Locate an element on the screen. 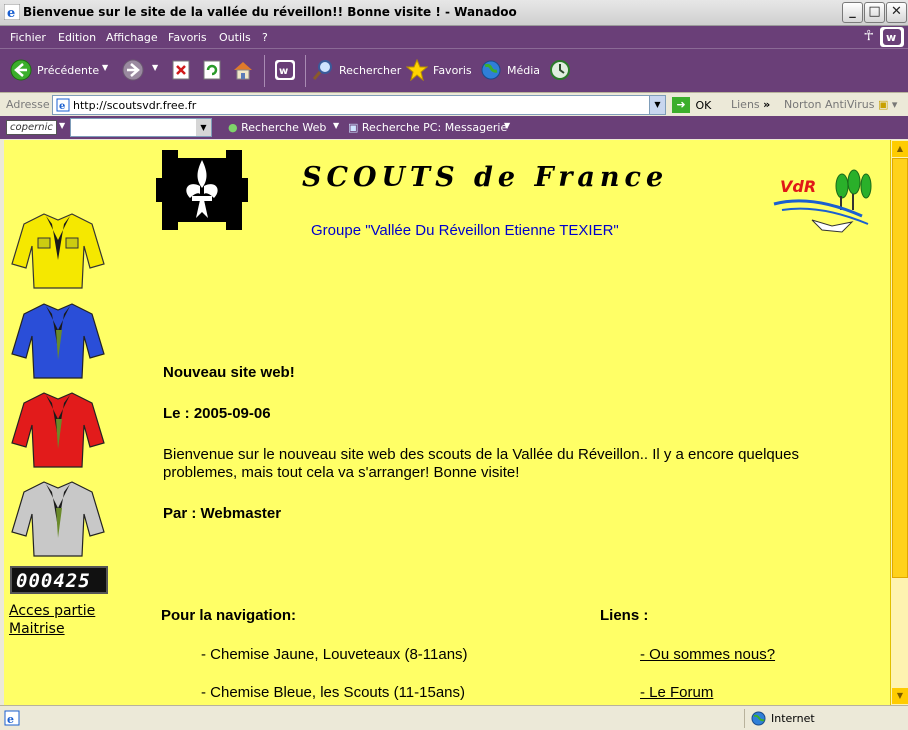  go-button: ➜ OK is located at coordinates (691, 105).